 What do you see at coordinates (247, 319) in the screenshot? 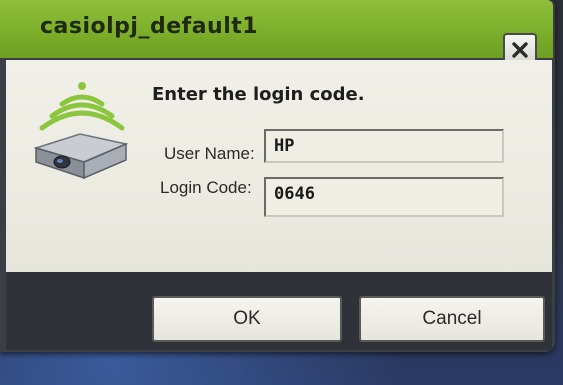
I see `ok-button: OK` at bounding box center [247, 319].